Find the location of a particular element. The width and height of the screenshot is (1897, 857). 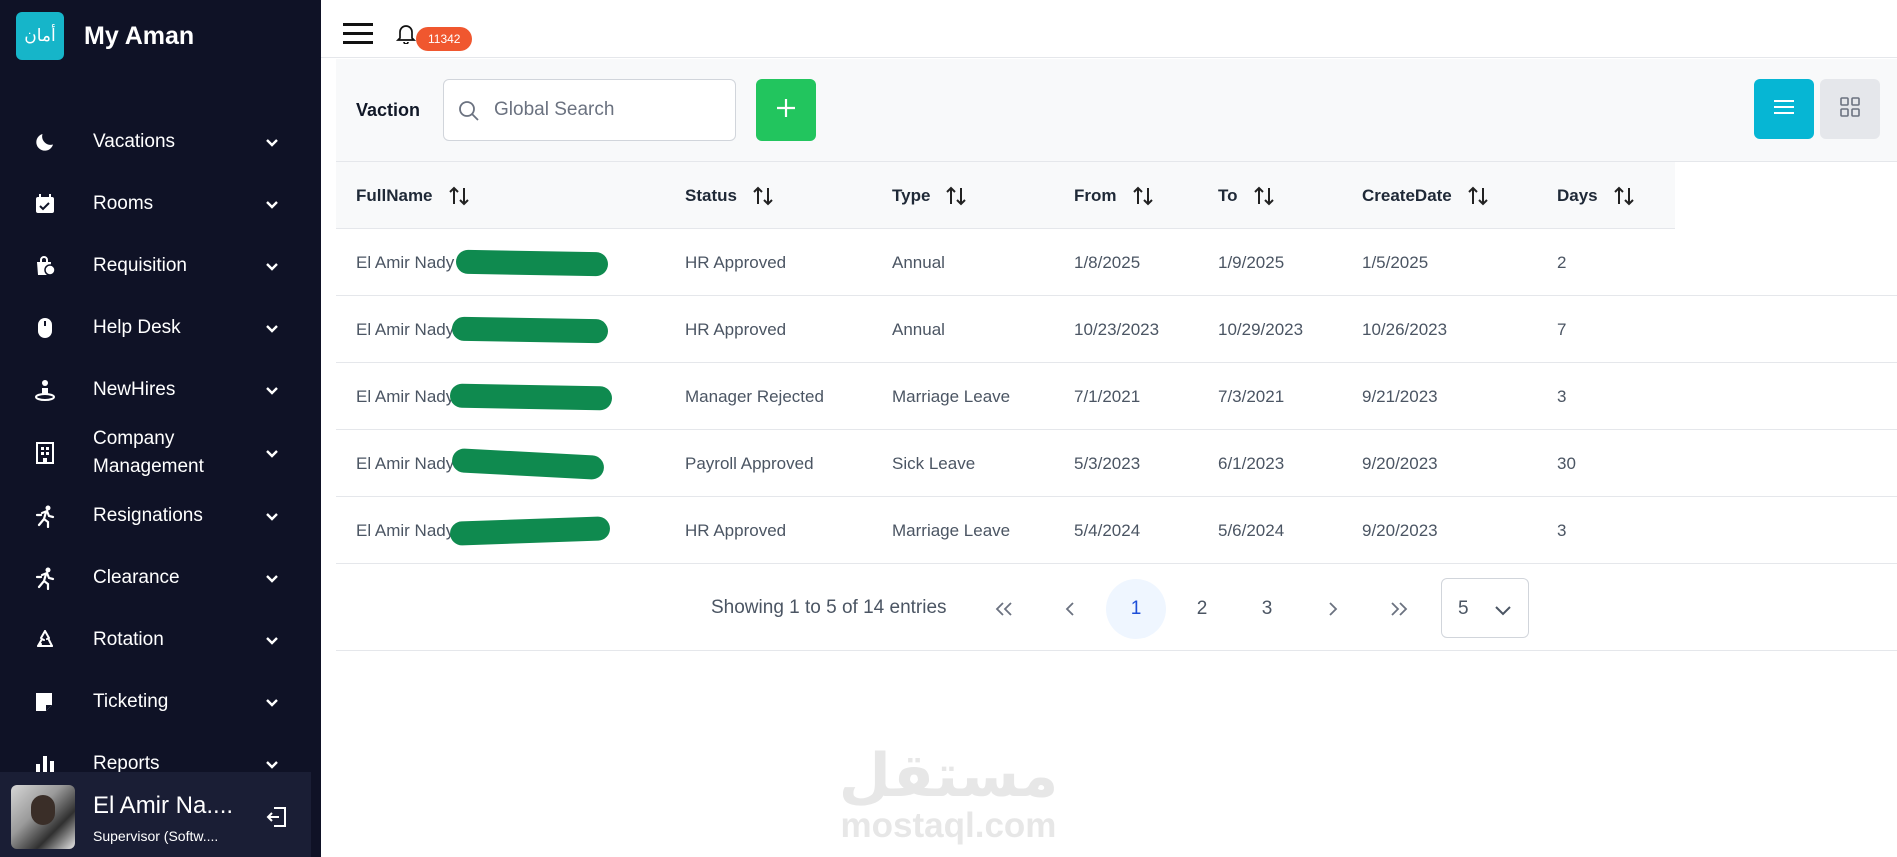

sidebar-item-requisition: Requisition is located at coordinates (160, 266).